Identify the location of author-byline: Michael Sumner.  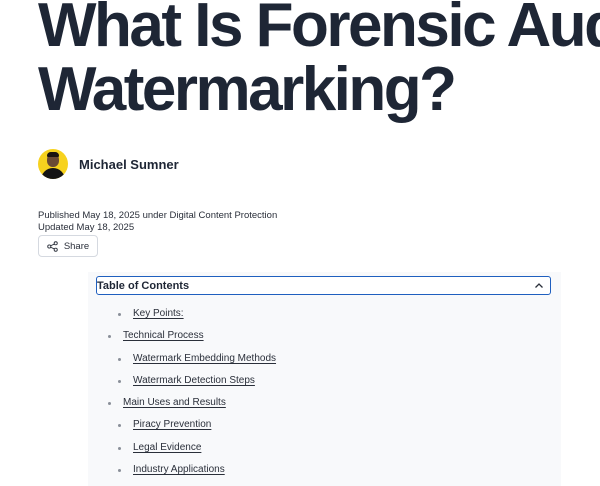
(108, 164).